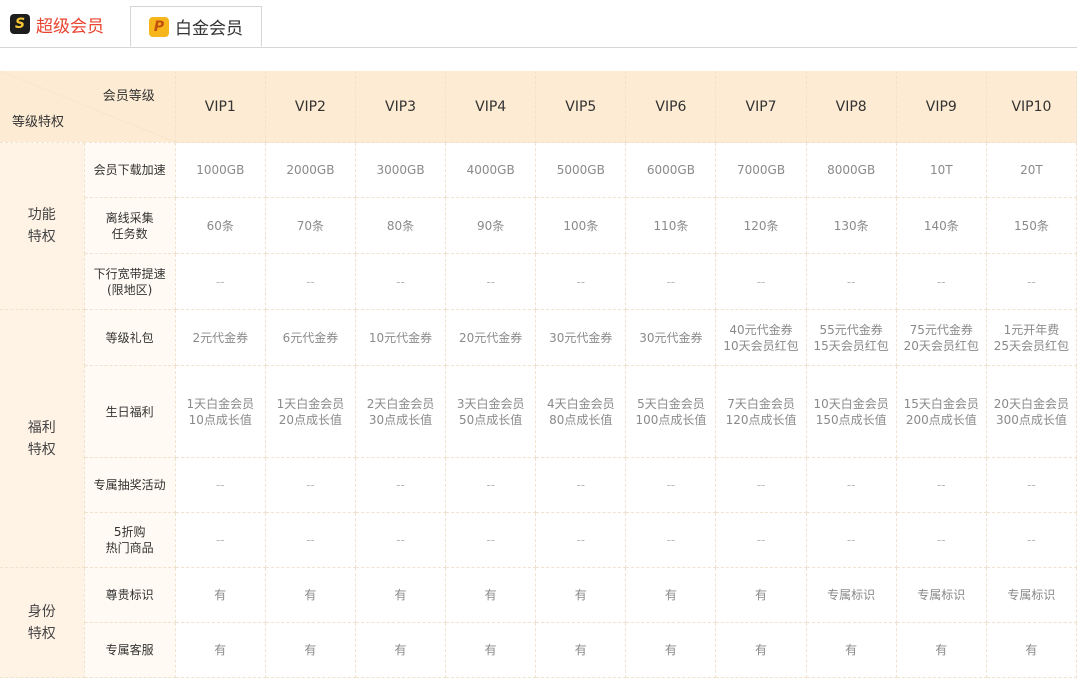 This screenshot has height=678, width=1080. I want to click on privilege-value: 150条, so click(1032, 225).